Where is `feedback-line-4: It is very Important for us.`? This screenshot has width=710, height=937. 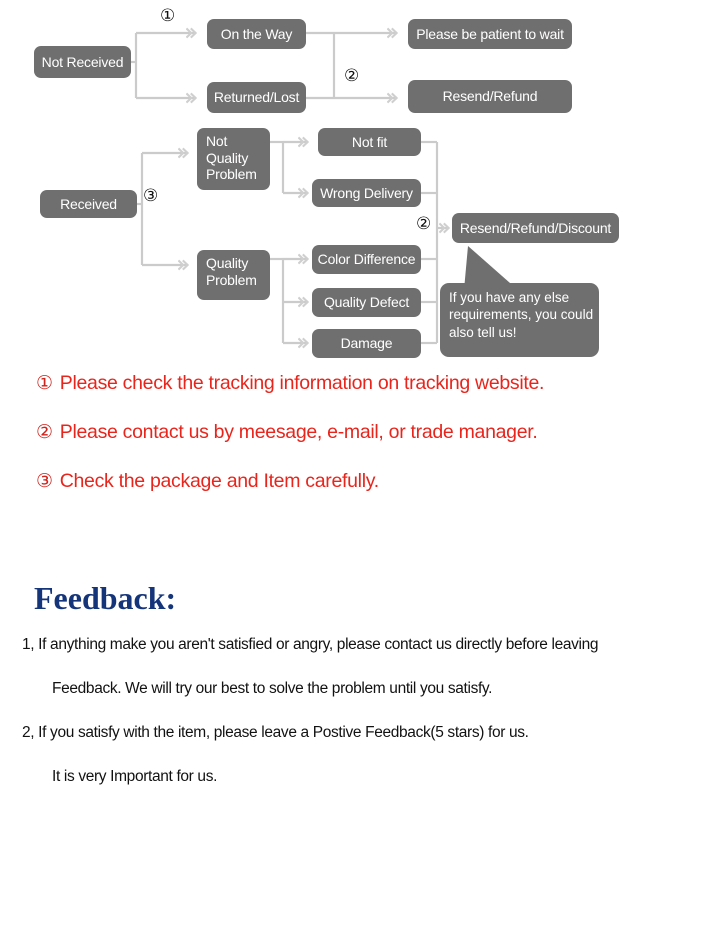 feedback-line-4: It is very Important for us. is located at coordinates (135, 776).